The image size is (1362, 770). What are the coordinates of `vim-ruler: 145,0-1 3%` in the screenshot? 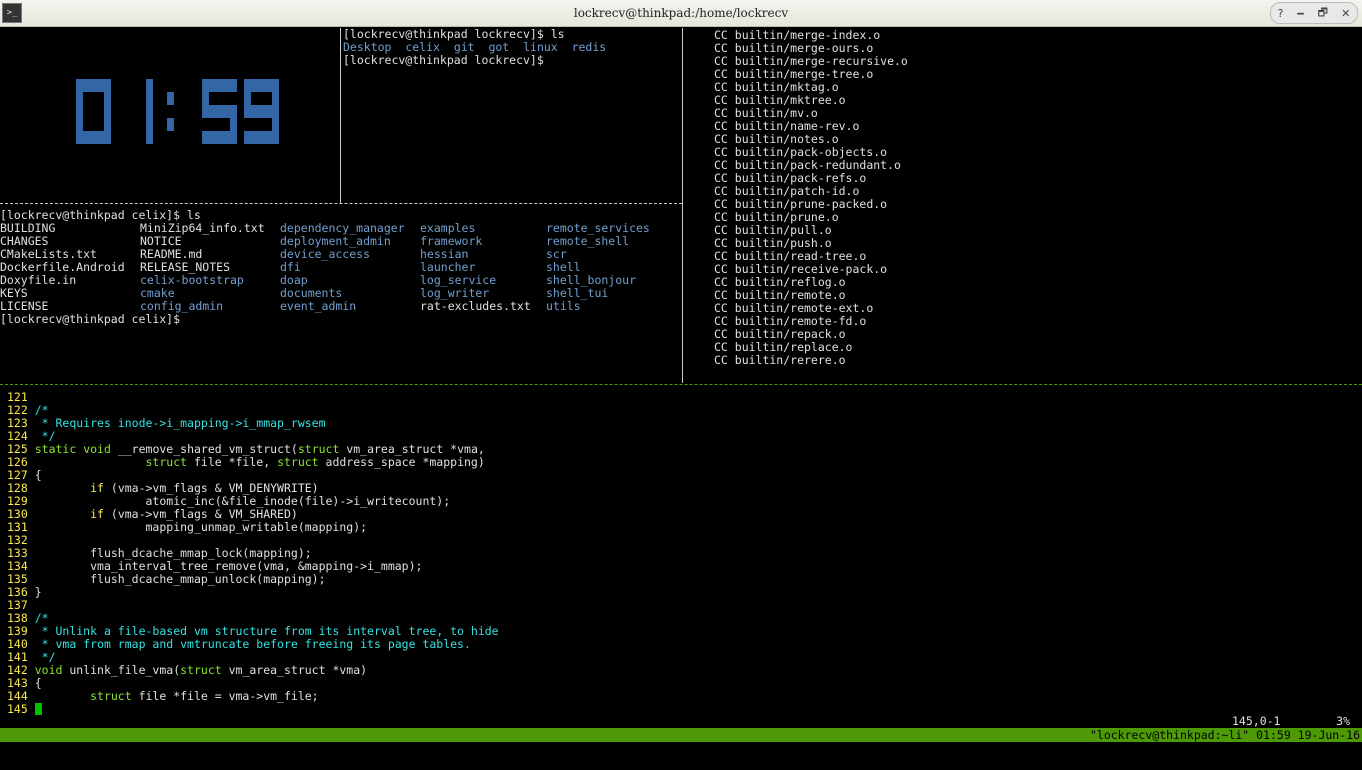 It's located at (681, 721).